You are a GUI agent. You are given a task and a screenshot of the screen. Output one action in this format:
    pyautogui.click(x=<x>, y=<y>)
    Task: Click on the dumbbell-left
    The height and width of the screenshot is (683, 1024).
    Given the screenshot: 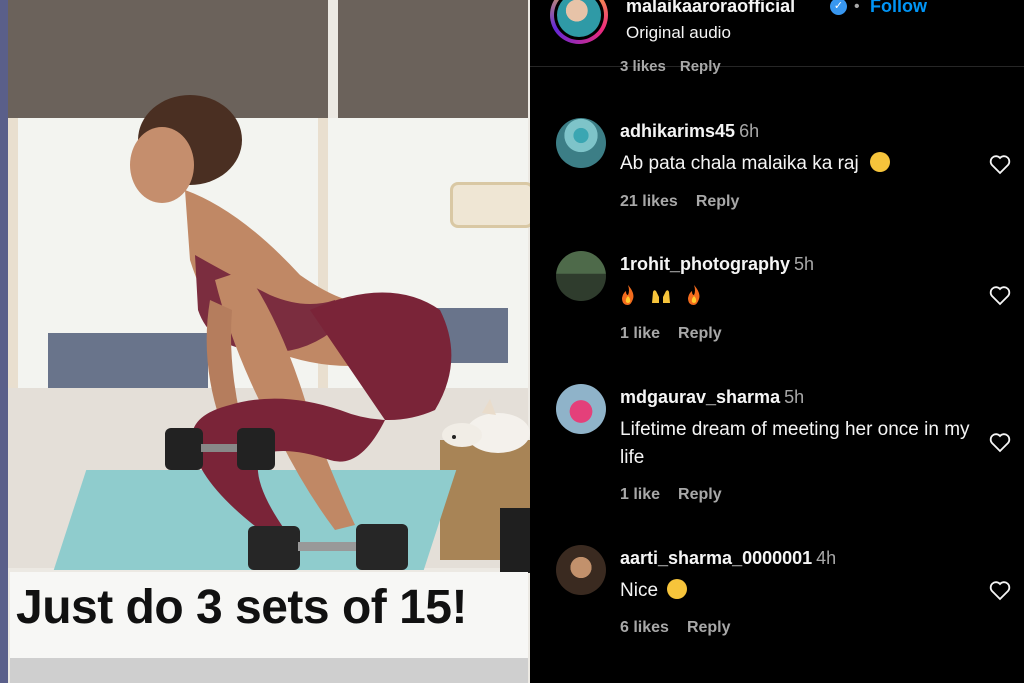 What is the action you would take?
    pyautogui.click(x=220, y=449)
    